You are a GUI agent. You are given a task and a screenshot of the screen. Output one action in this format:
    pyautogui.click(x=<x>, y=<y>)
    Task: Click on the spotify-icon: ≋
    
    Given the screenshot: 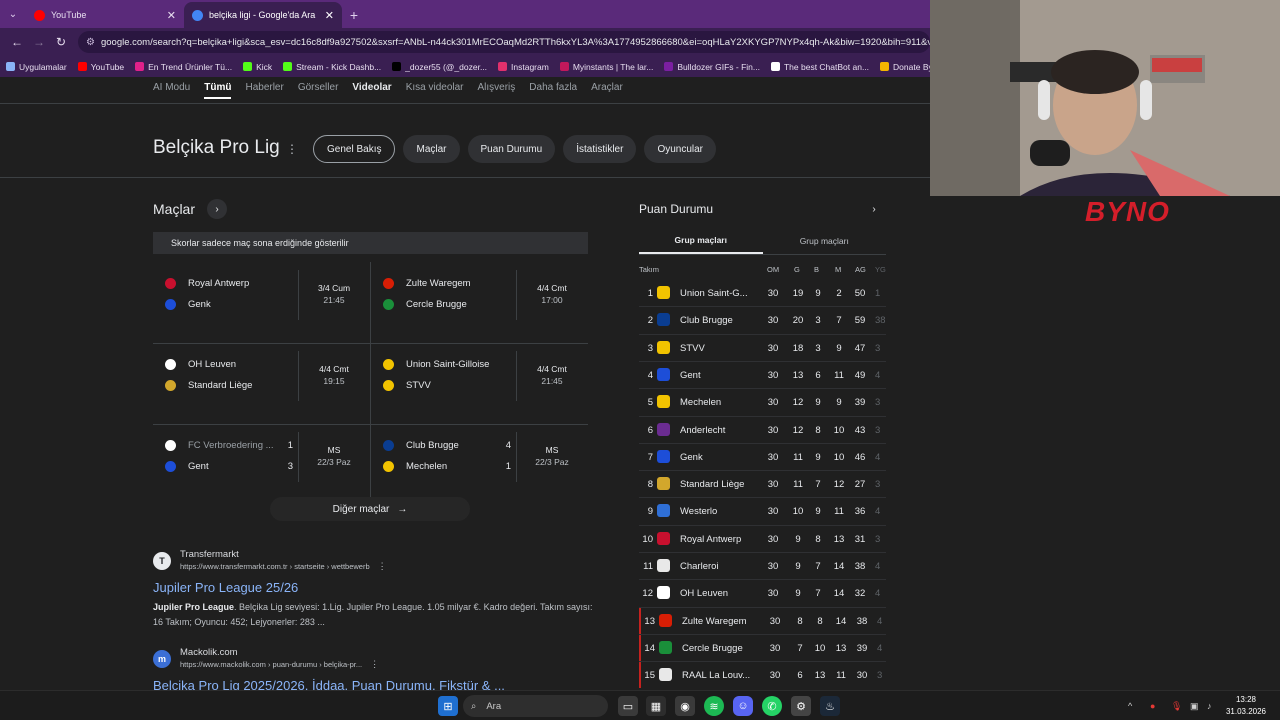 What is the action you would take?
    pyautogui.click(x=714, y=706)
    